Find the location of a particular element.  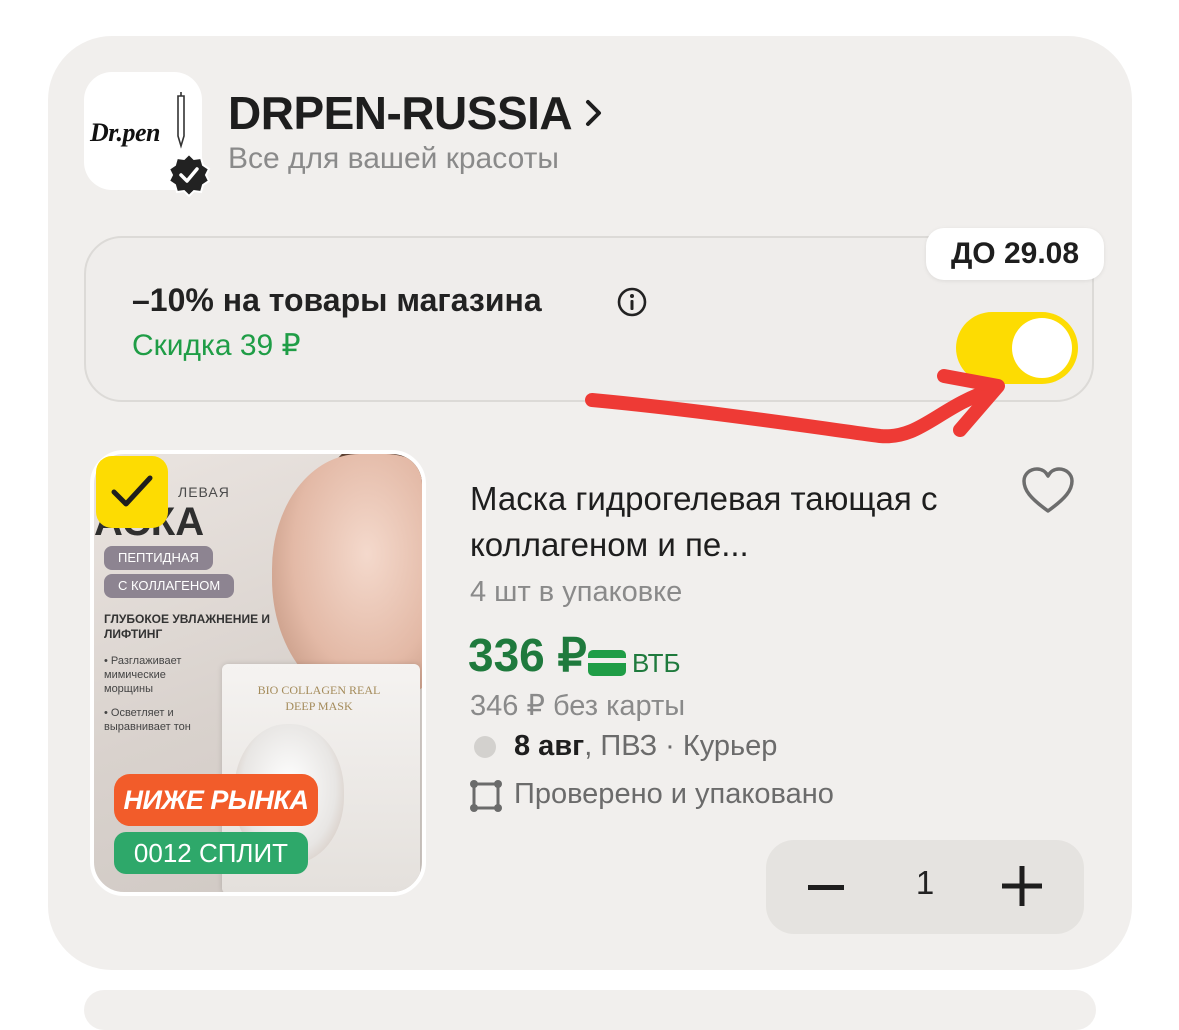

below-market-badge: НИЖЕ РЫНКА is located at coordinates (216, 800).